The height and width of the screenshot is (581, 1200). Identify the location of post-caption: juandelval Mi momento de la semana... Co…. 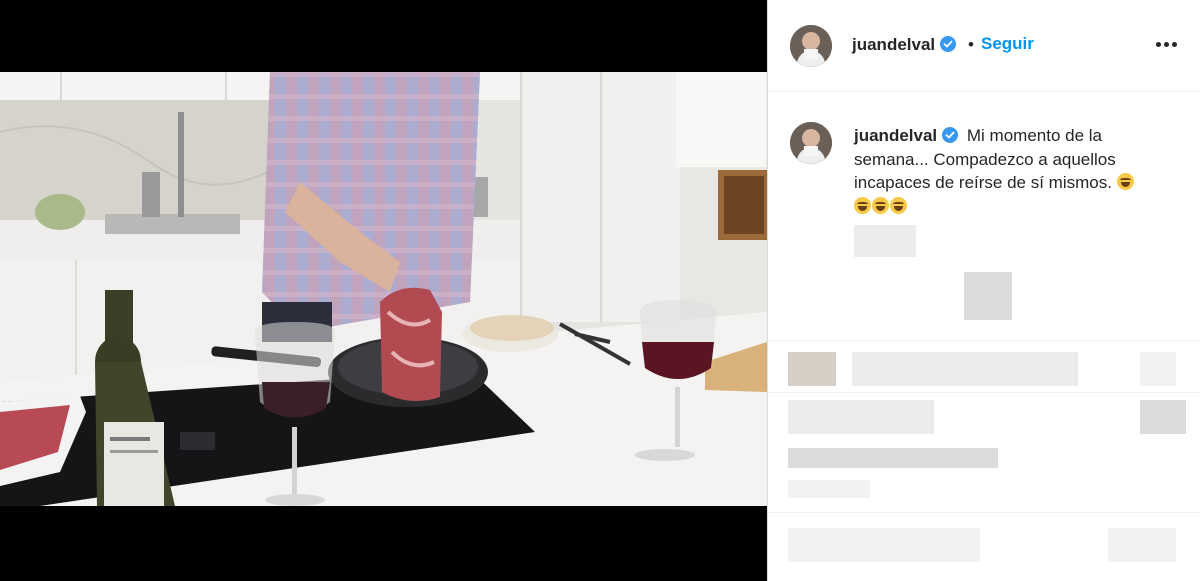
(1014, 171).